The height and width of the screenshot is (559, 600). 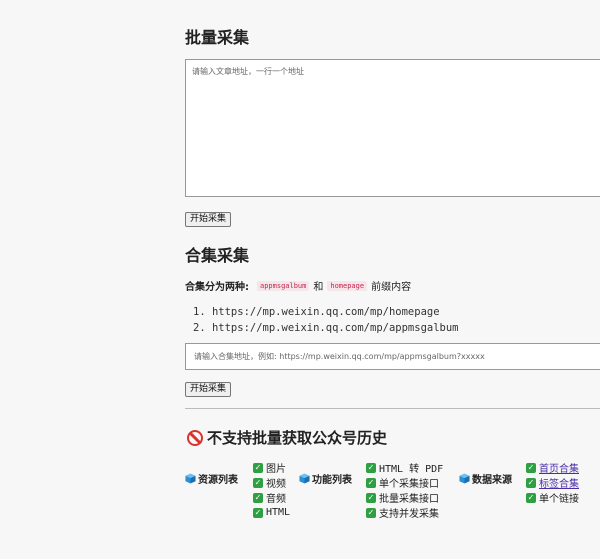 What do you see at coordinates (492, 480) in the screenshot?
I see `sources-label-text: 数据来源` at bounding box center [492, 480].